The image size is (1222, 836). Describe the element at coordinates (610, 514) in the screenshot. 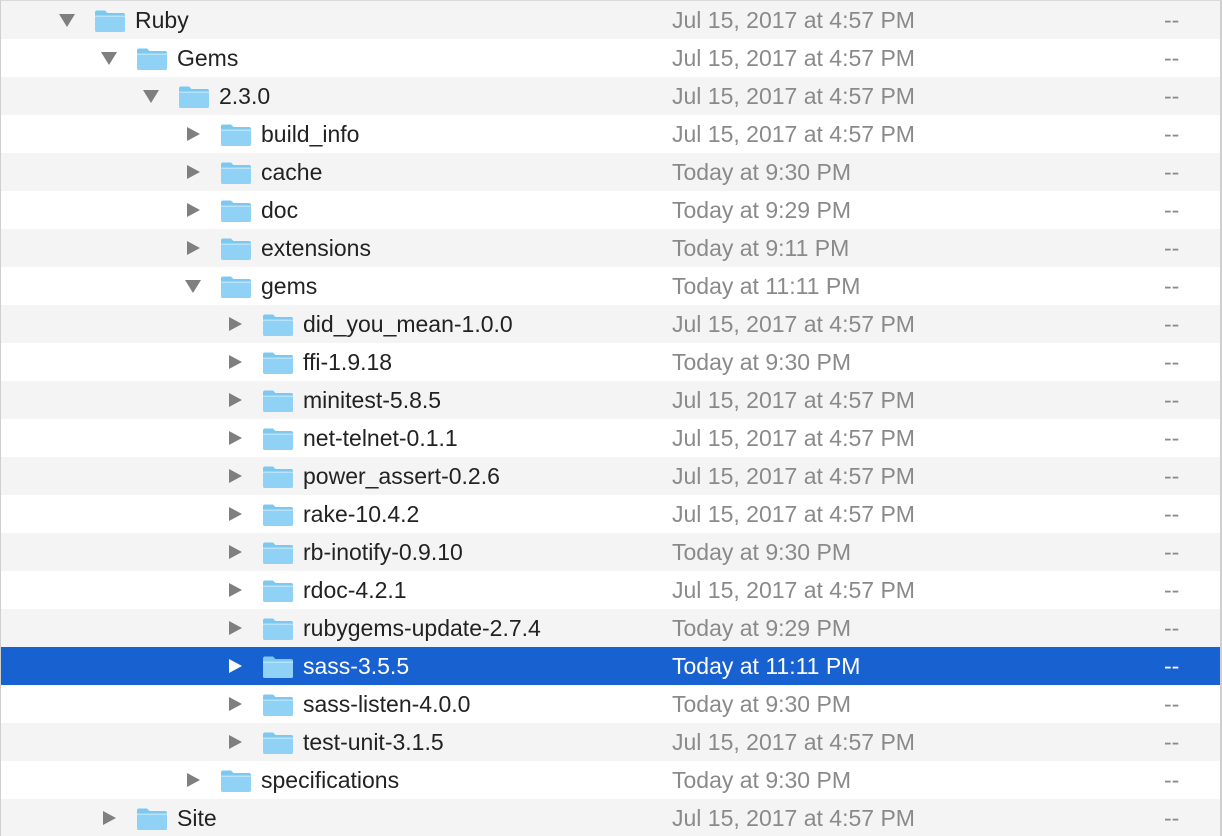

I see `list-item-rake: rake-10.4.2 Jul 15, 2017 at 4:57 PM --` at that location.